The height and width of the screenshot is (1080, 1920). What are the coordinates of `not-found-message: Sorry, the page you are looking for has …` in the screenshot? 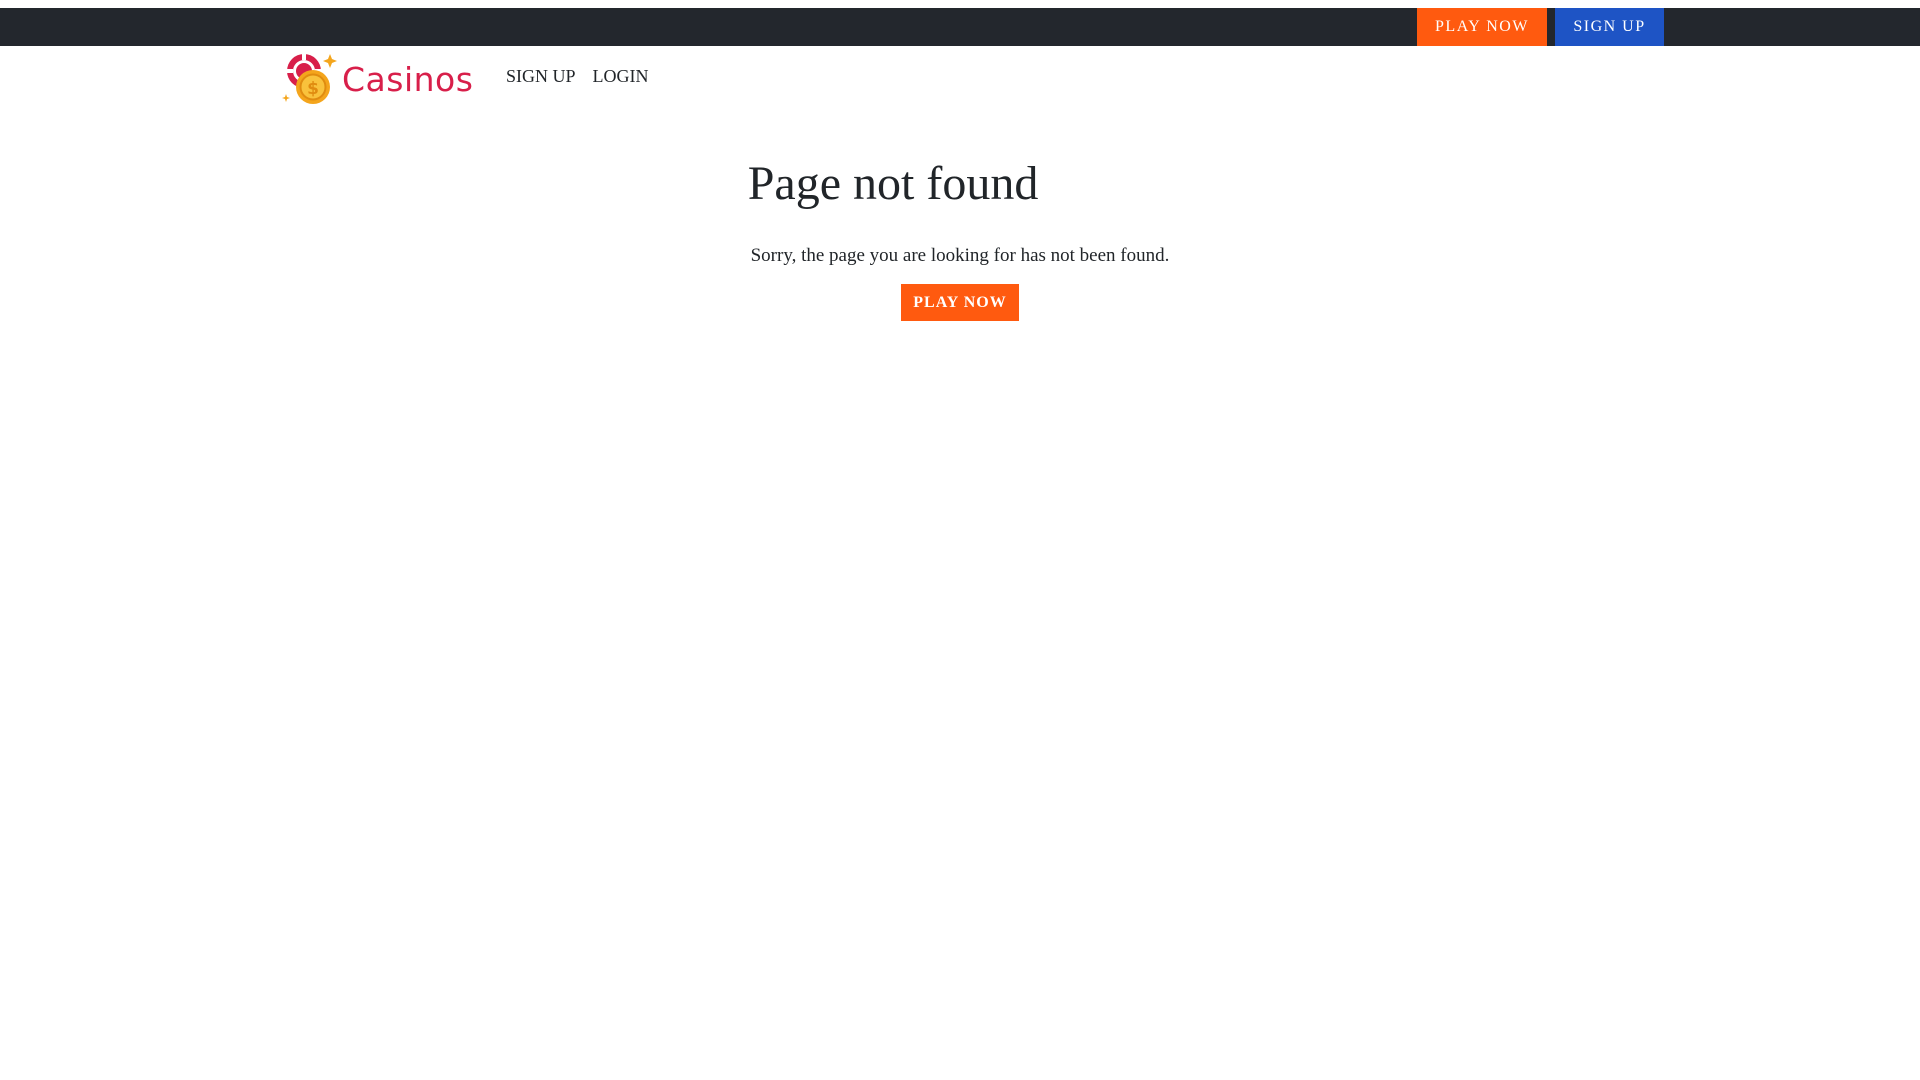 It's located at (960, 255).